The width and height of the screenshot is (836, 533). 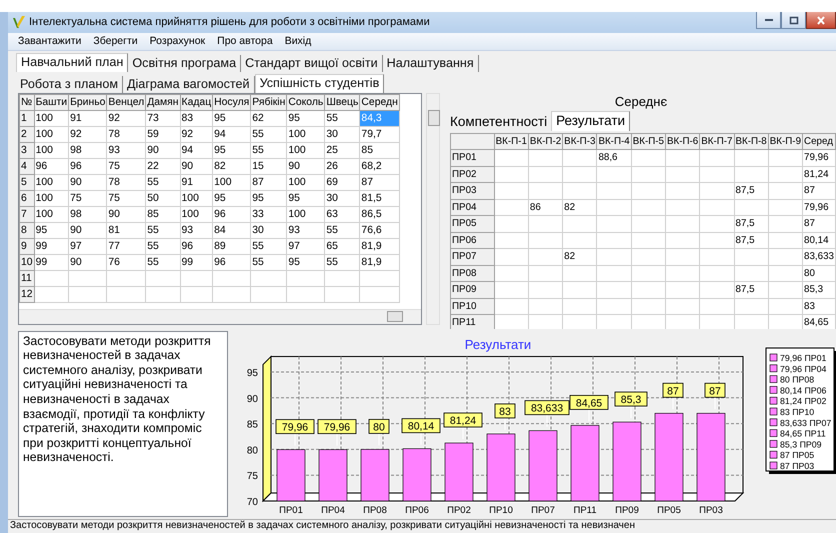 What do you see at coordinates (669, 510) in the screenshot?
I see `axis-label: ПР05` at bounding box center [669, 510].